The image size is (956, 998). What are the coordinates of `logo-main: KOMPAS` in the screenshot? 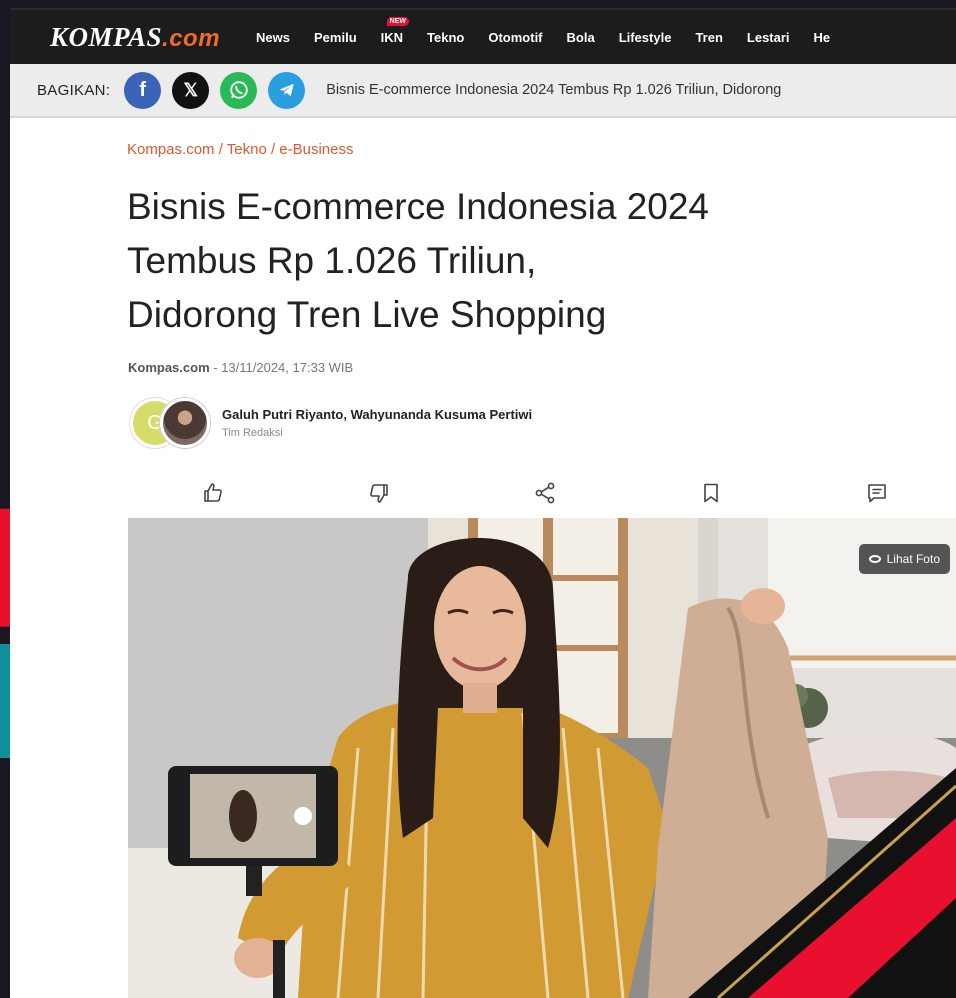 It's located at (106, 36).